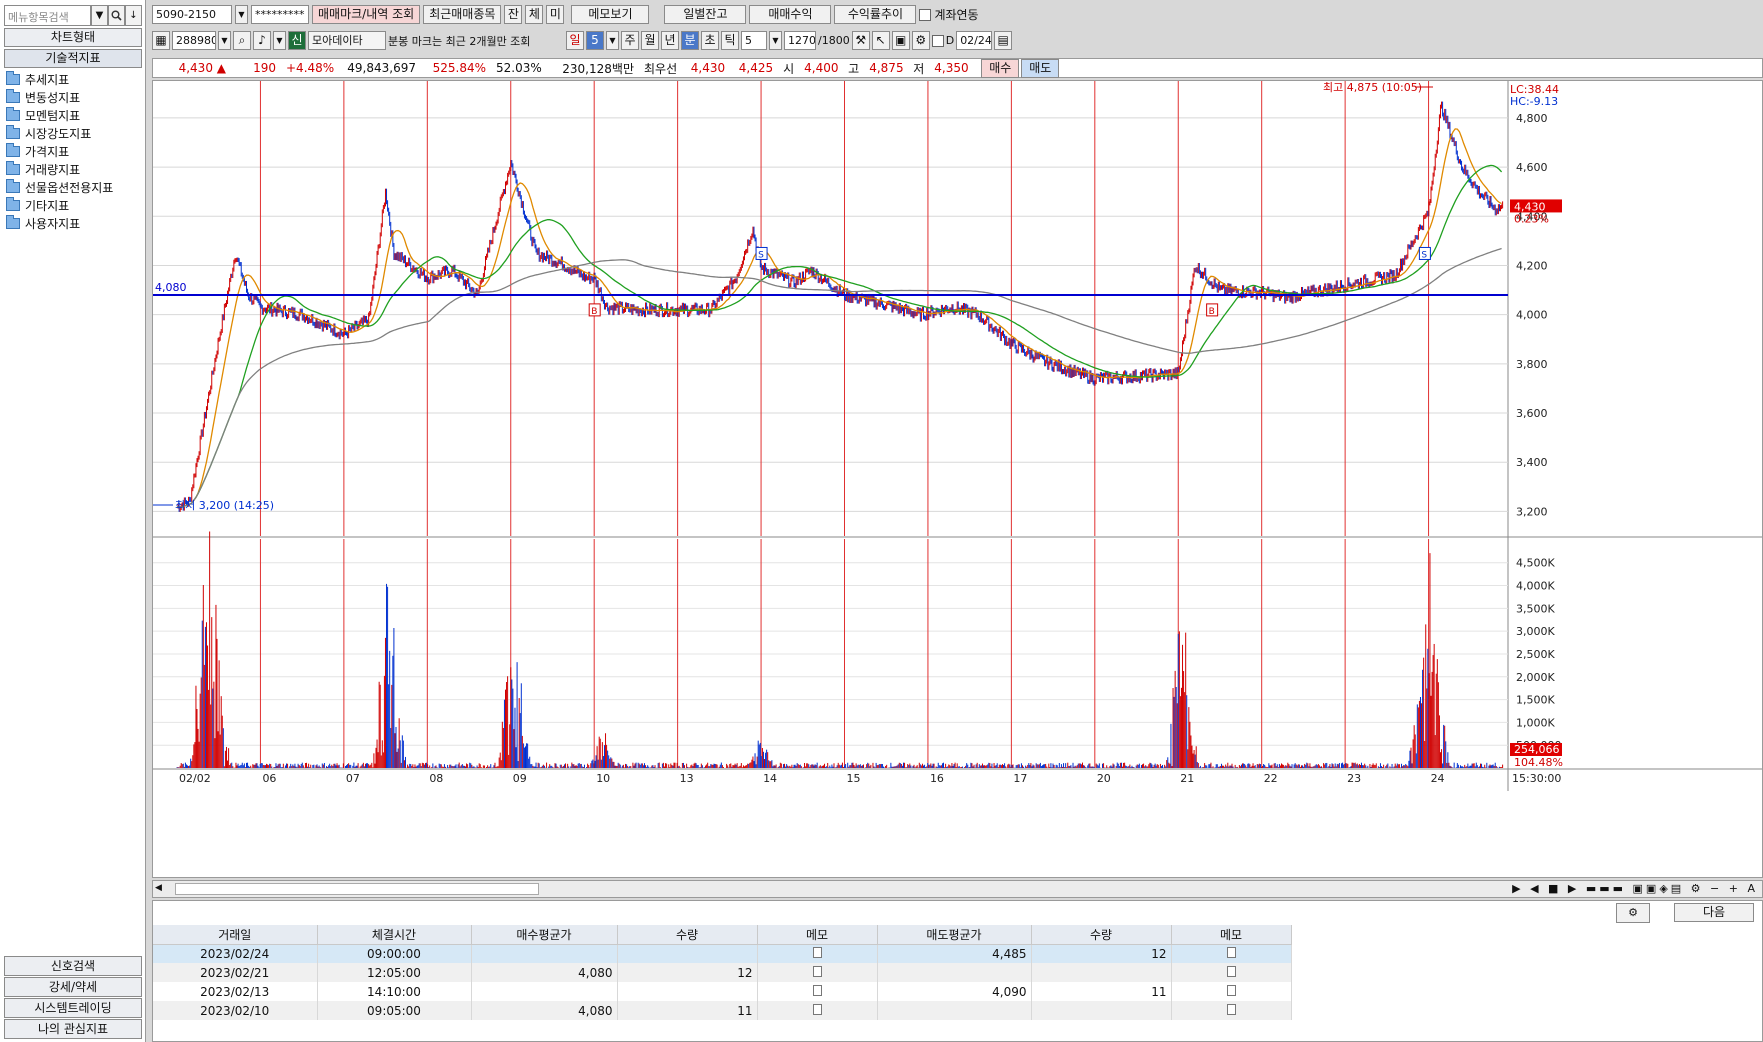  I want to click on trade-profit-button: 매매수익, so click(790, 14).